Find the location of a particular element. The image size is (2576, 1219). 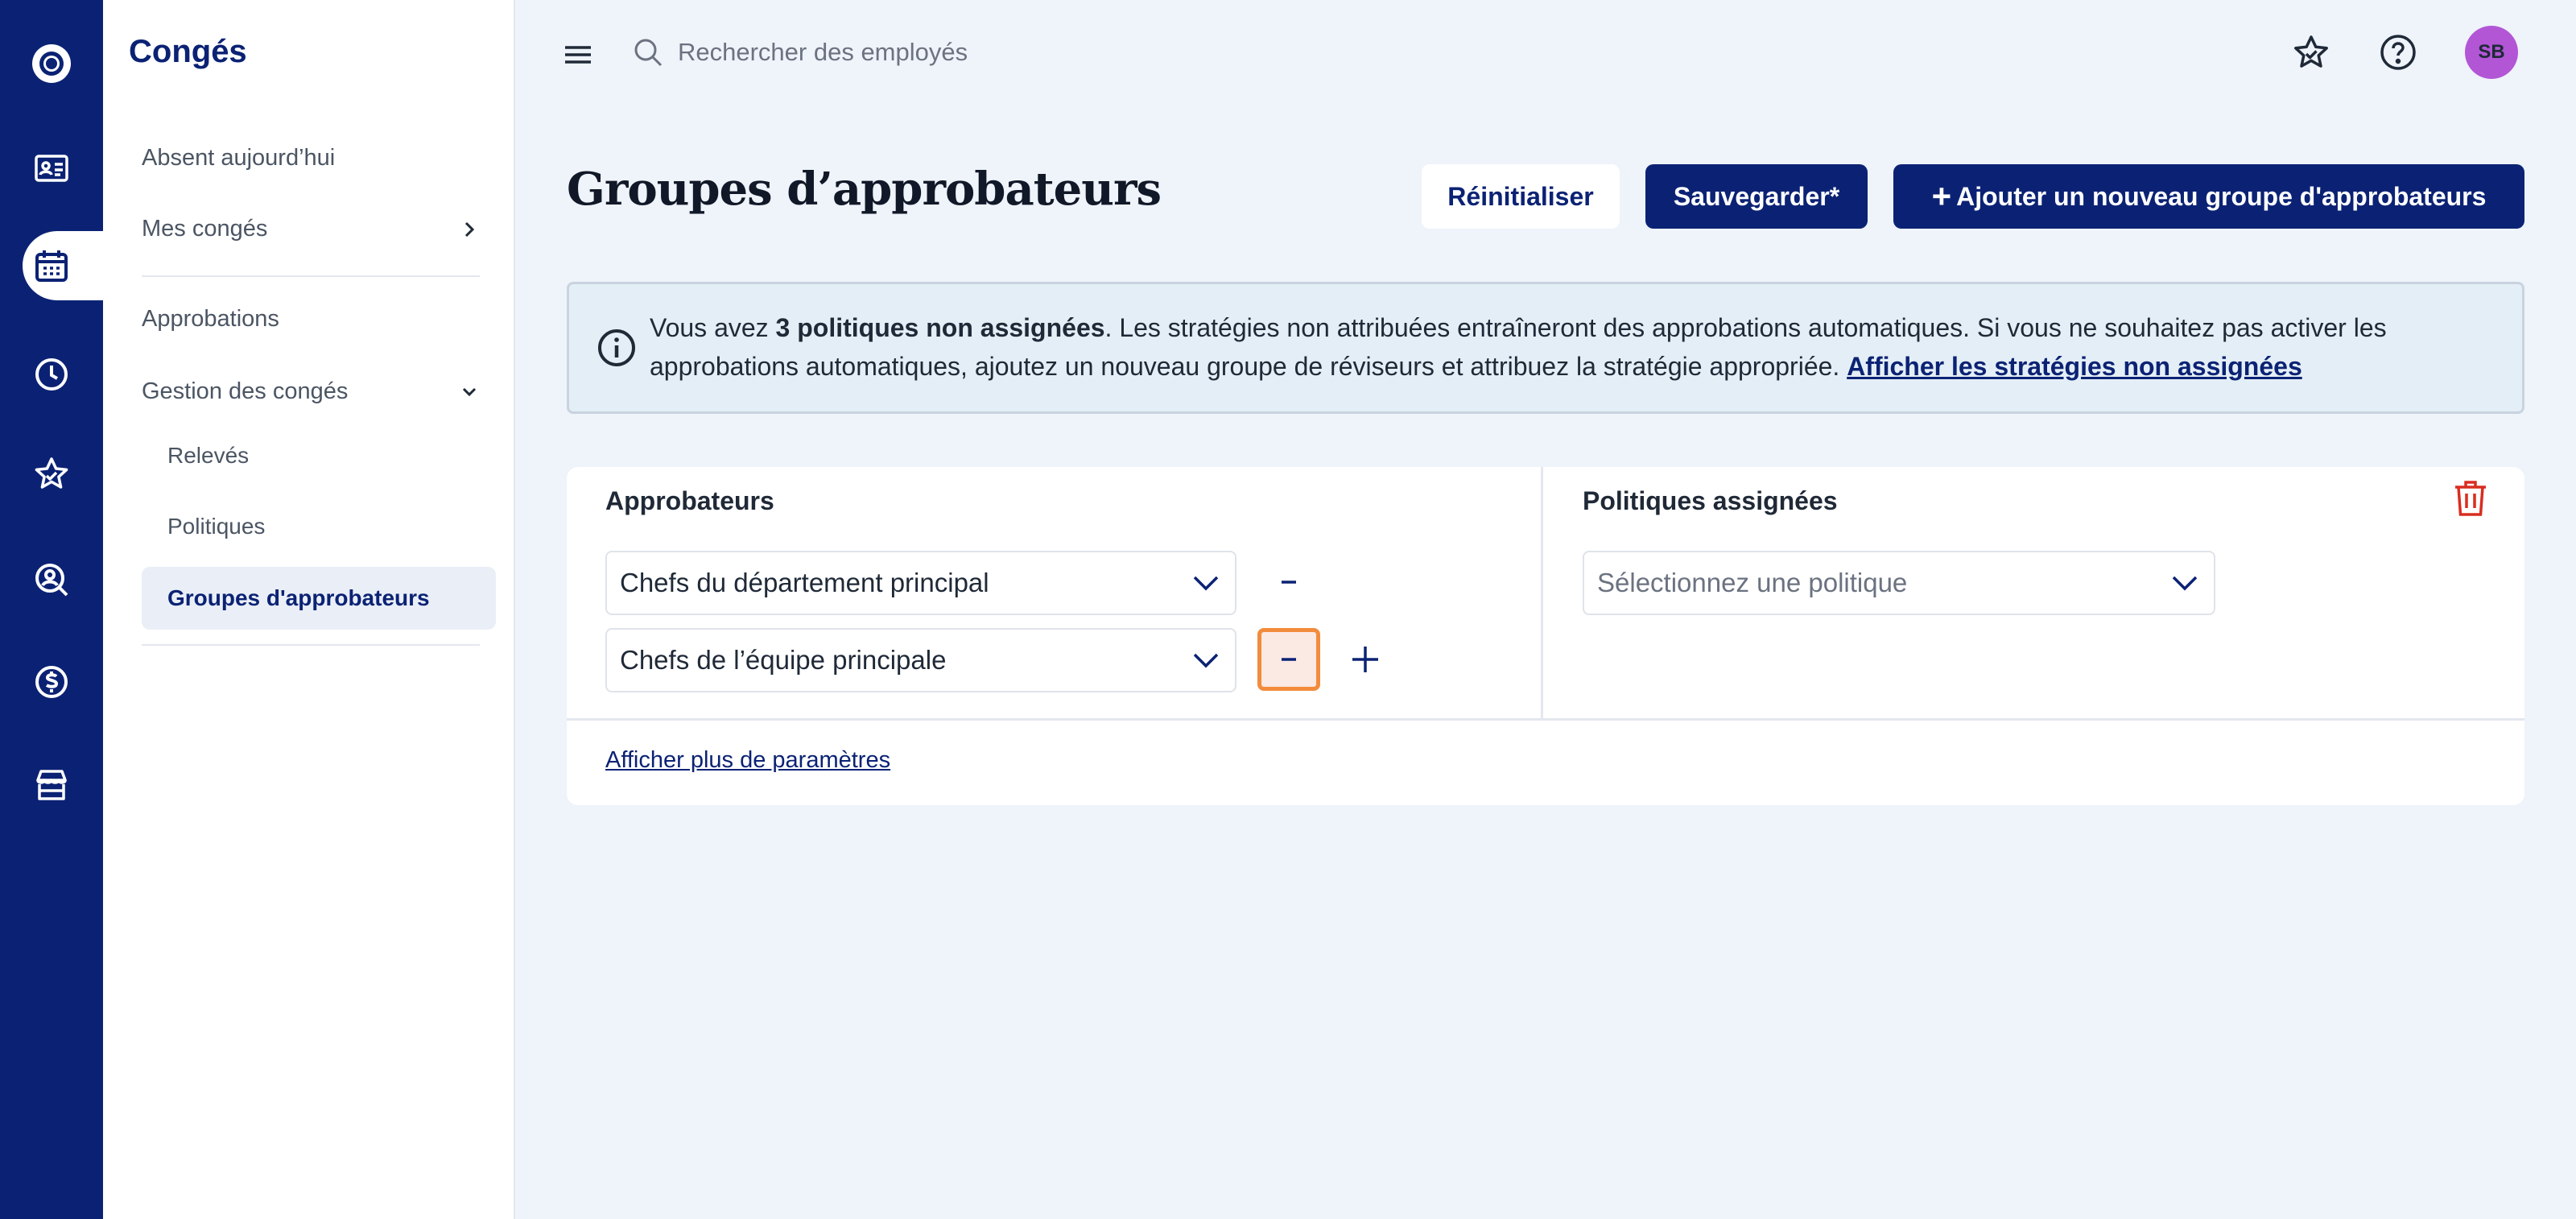

sidebar-item-label: Absent aujourd’hui is located at coordinates (239, 158).